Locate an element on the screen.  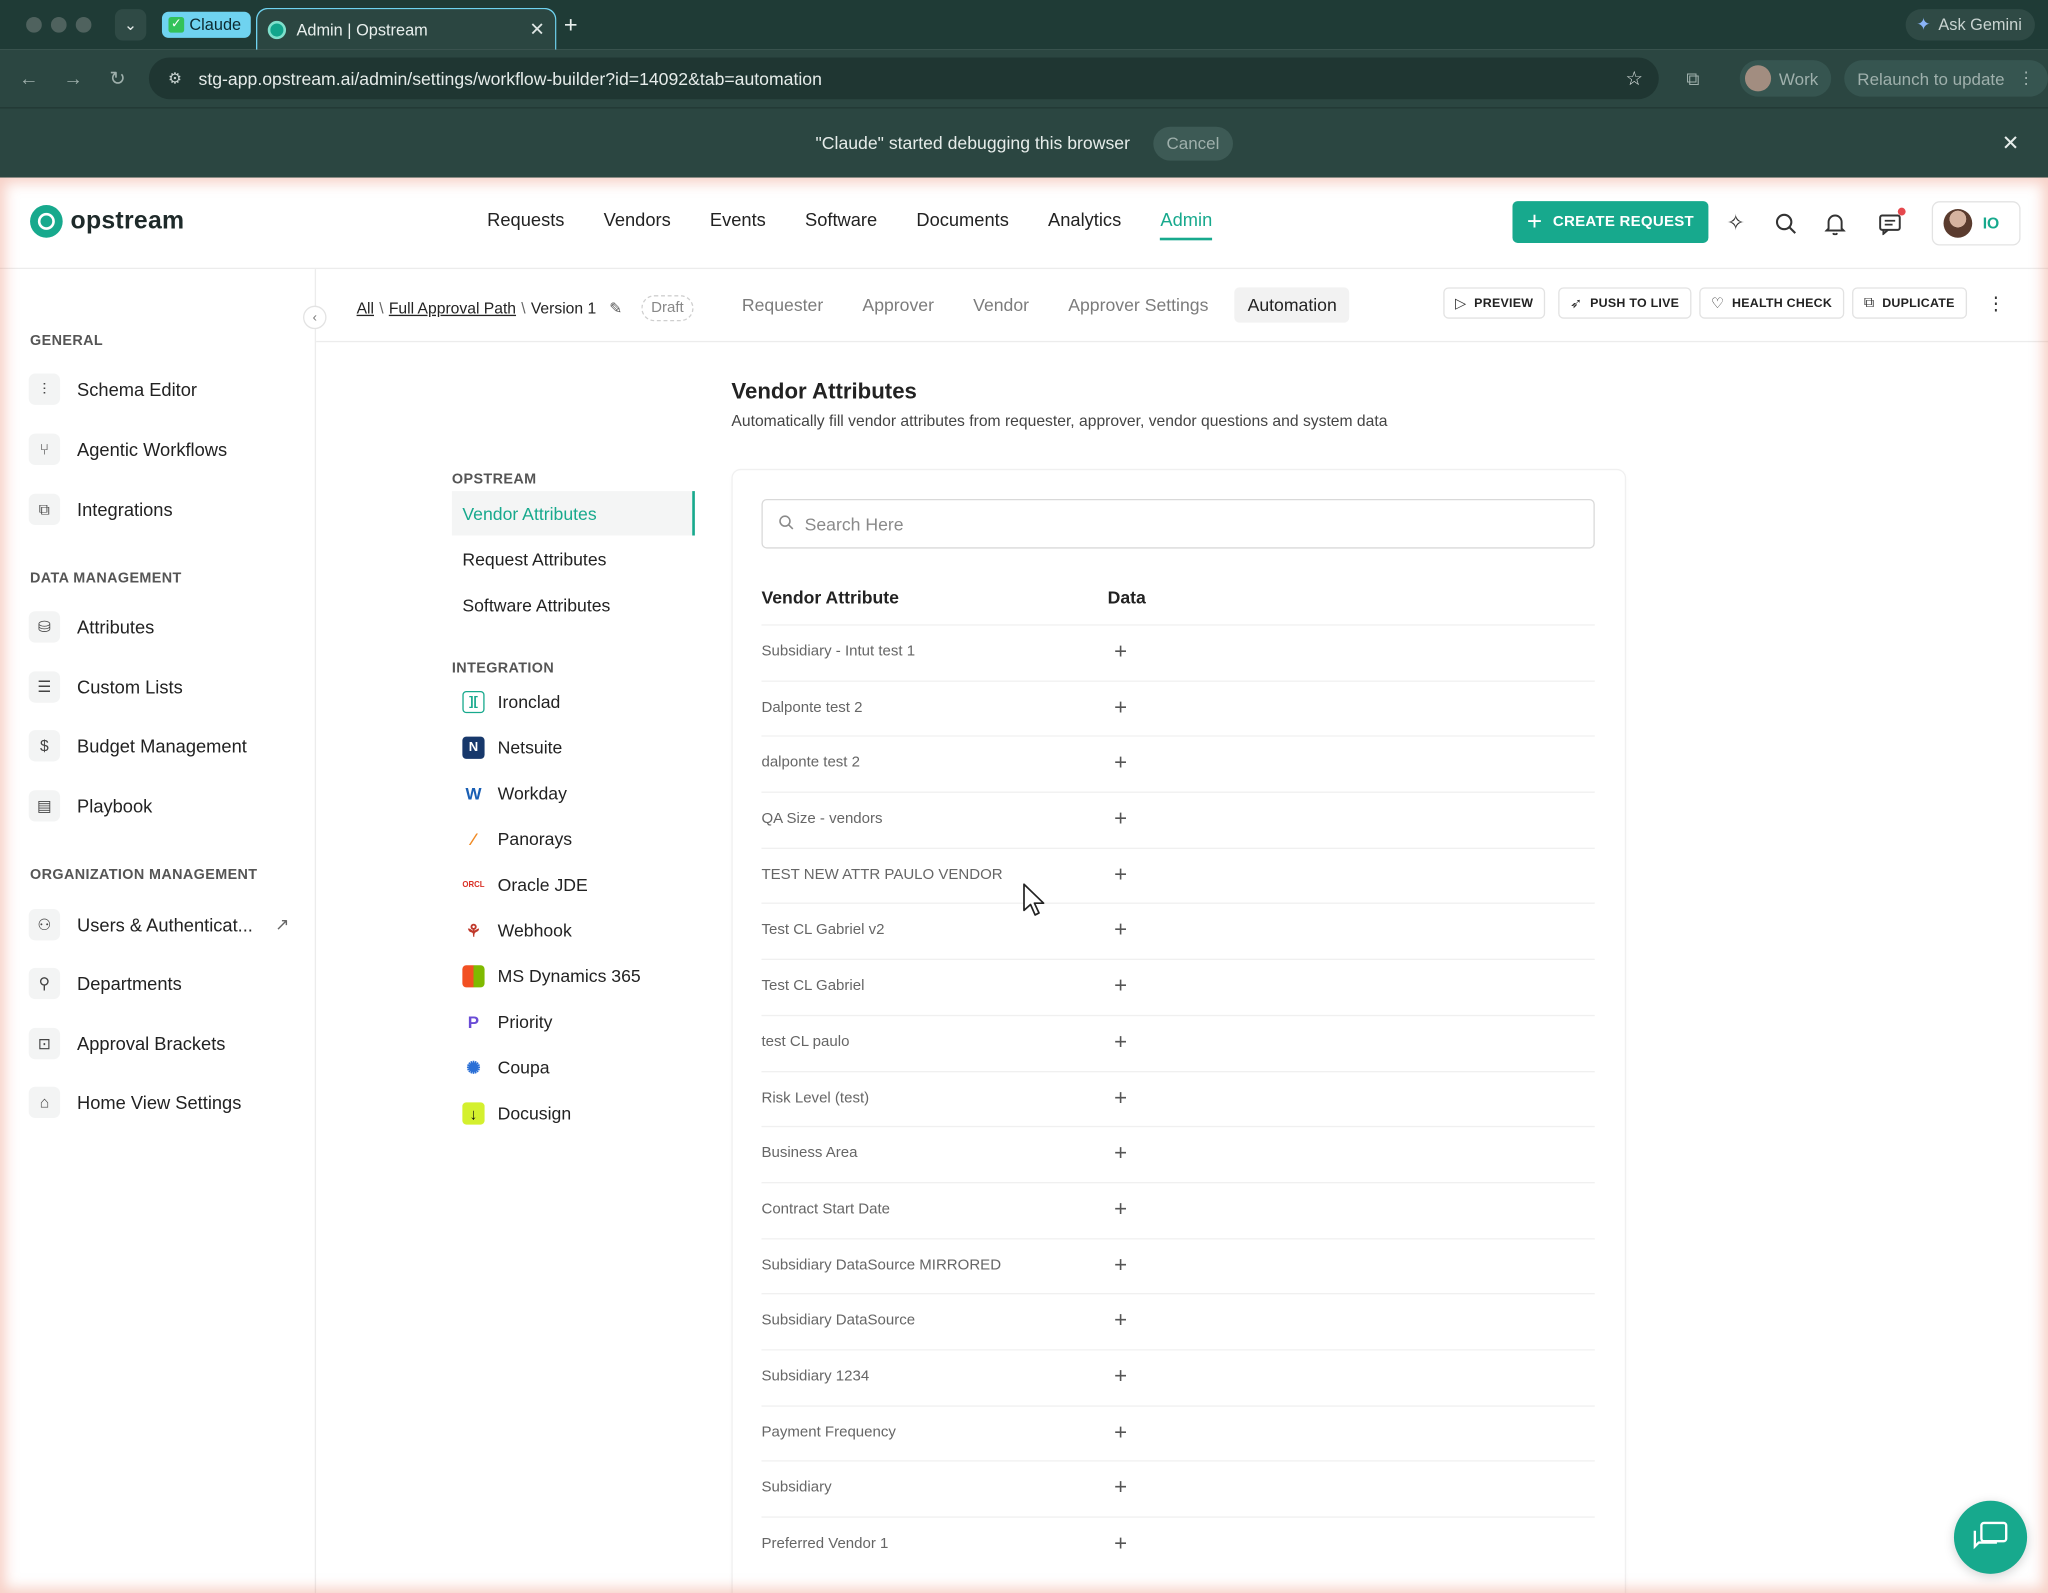
sidebar-item-playbook: ▤ Playbook is located at coordinates (165, 806).